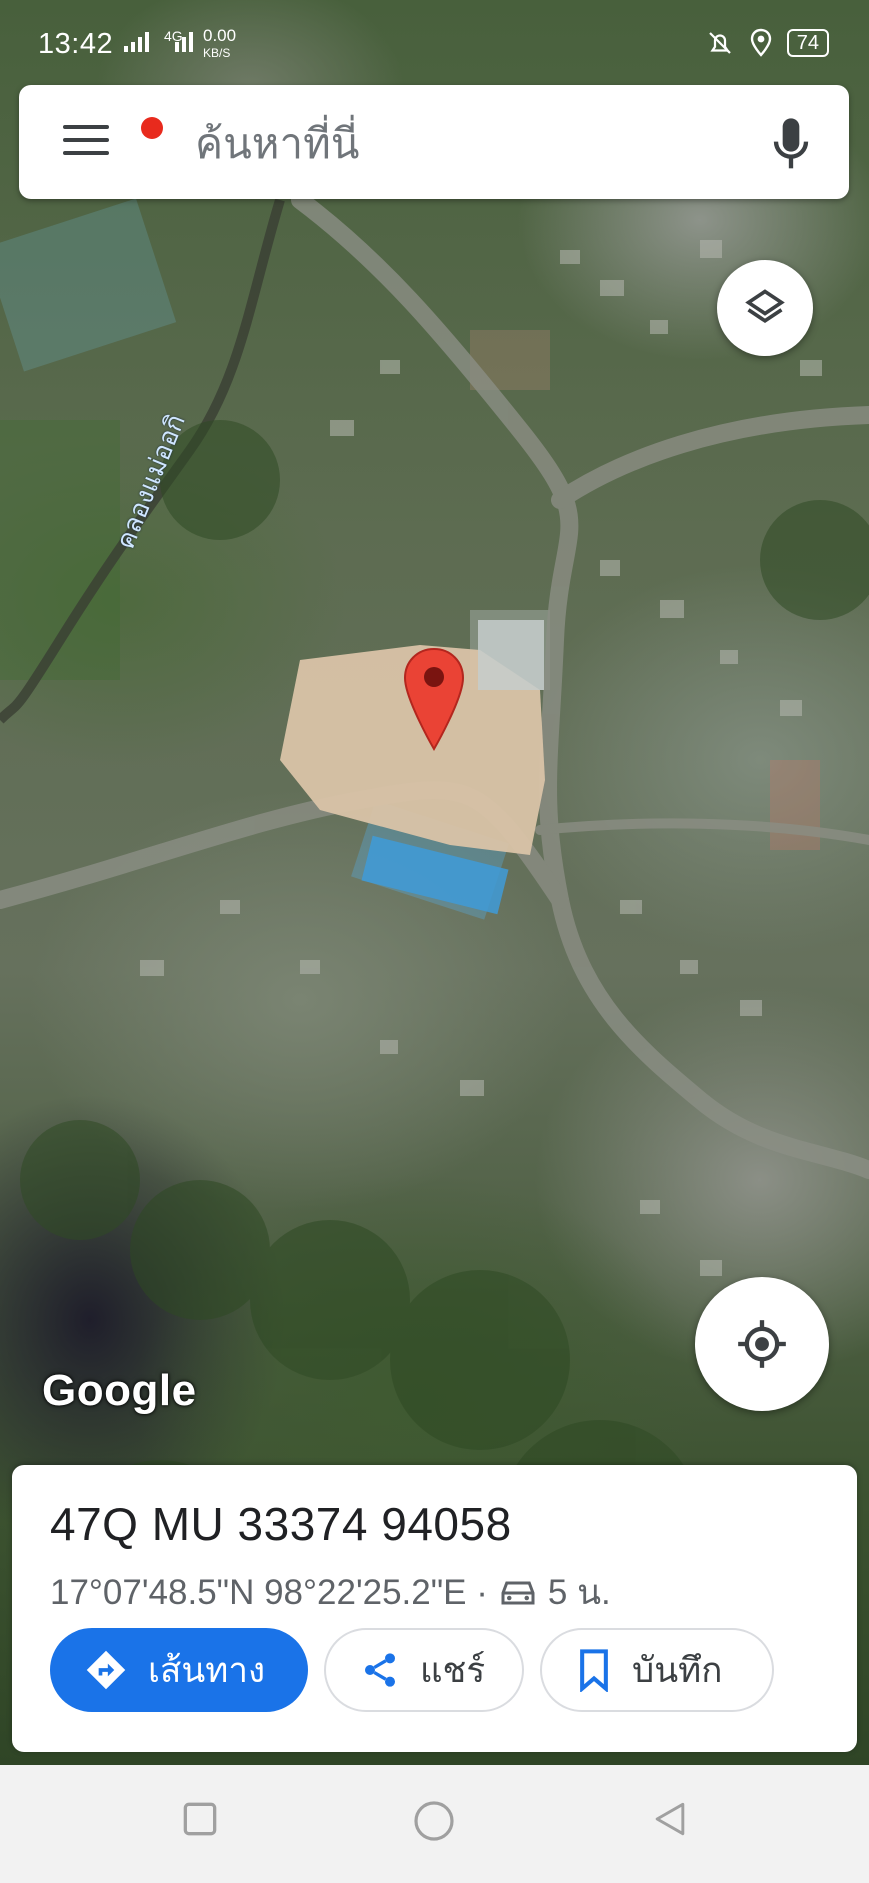  I want to click on drive-time: 5 น., so click(579, 1592).